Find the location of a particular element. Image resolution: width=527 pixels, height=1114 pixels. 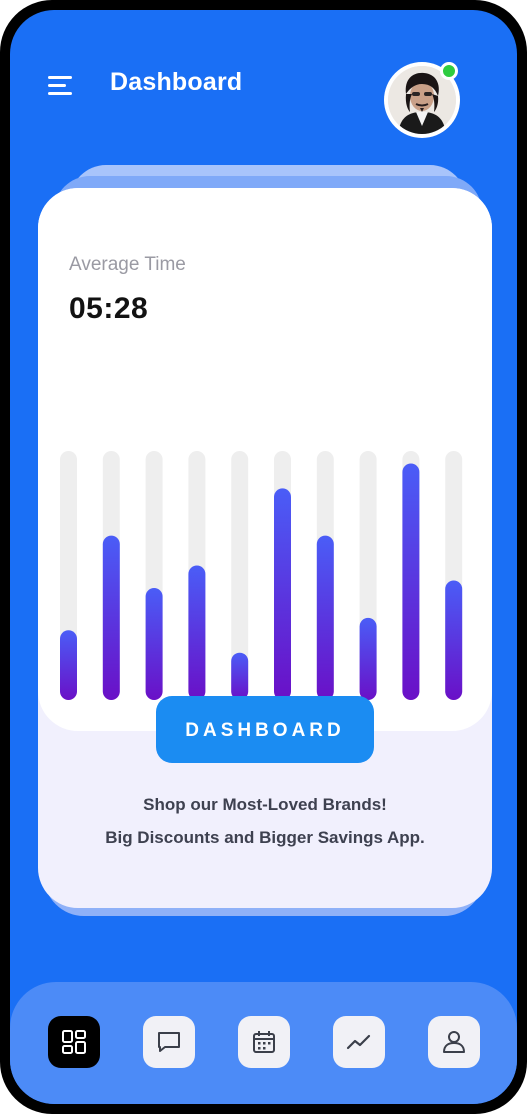

dashboard-grid-icon is located at coordinates (74, 1042).